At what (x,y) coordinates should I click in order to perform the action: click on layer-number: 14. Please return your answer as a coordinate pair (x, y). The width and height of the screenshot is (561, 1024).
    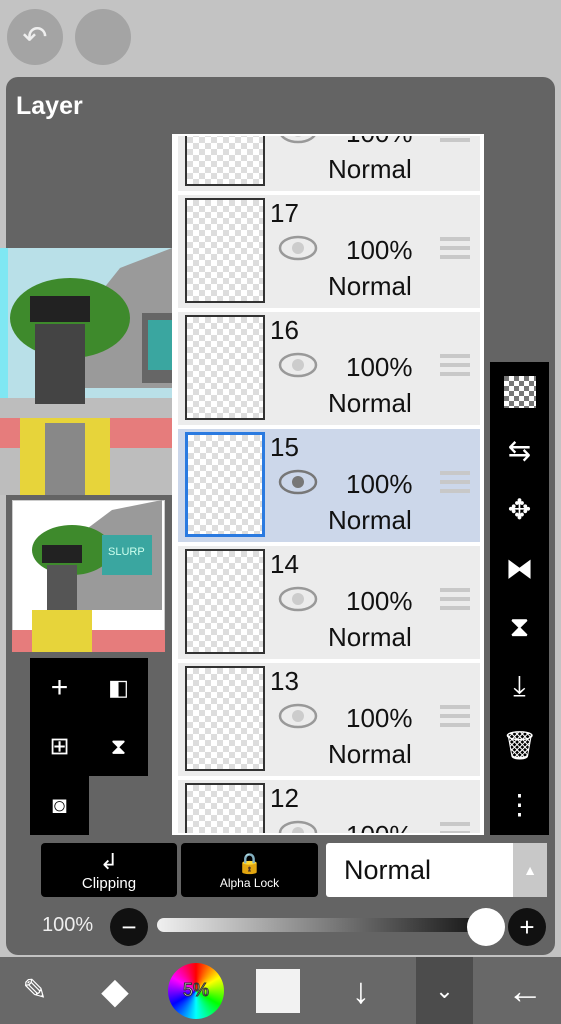
    Looking at the image, I should click on (284, 564).